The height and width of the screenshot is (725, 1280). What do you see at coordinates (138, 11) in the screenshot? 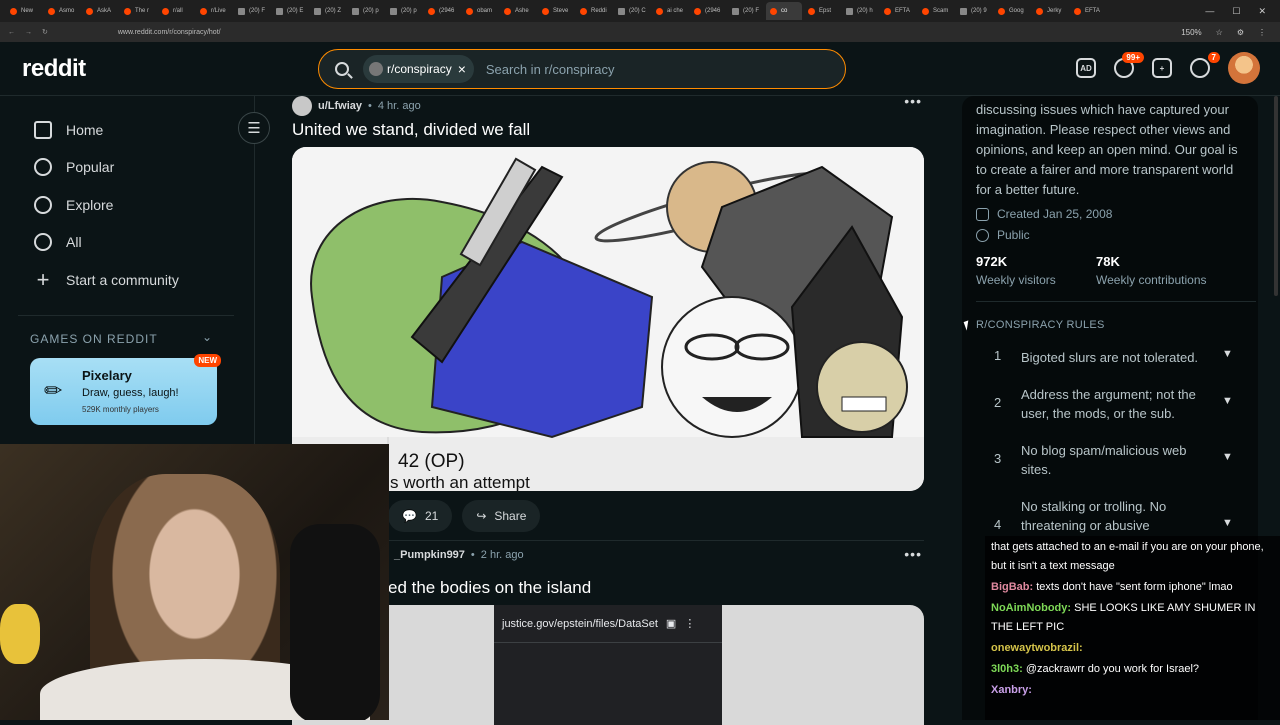
I see `browser-tab: The r` at bounding box center [138, 11].